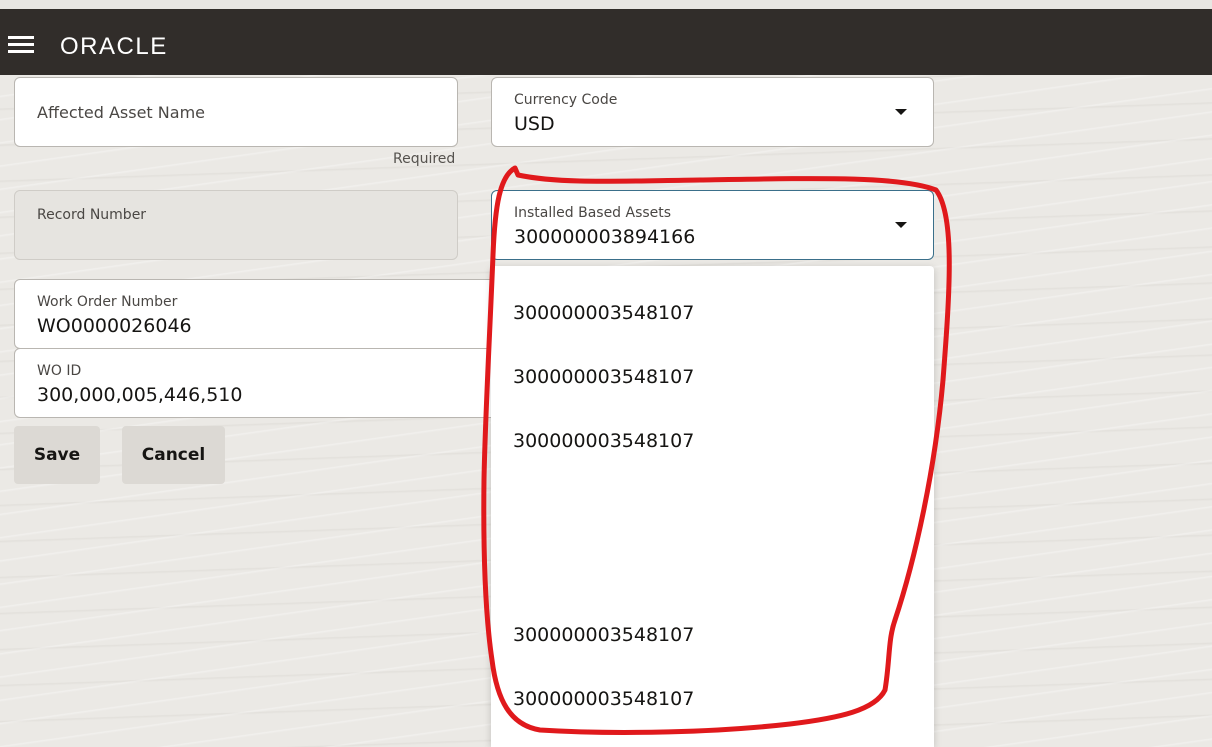  I want to click on top-strip, so click(606, 4).